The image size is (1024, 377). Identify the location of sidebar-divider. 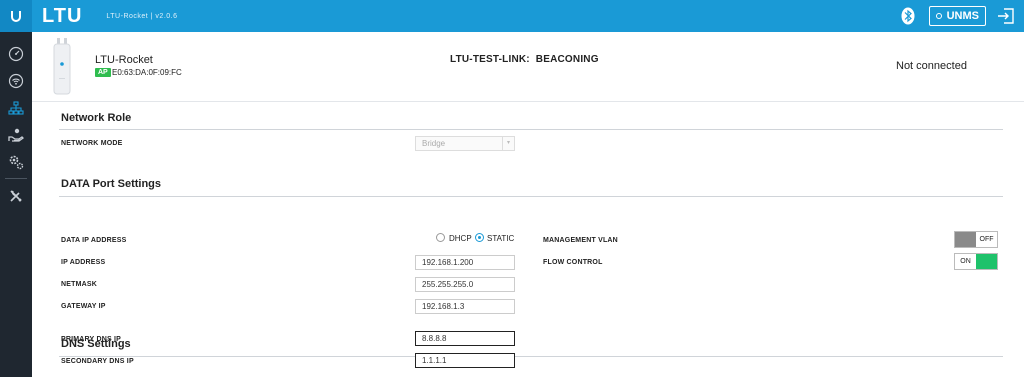
(16, 178).